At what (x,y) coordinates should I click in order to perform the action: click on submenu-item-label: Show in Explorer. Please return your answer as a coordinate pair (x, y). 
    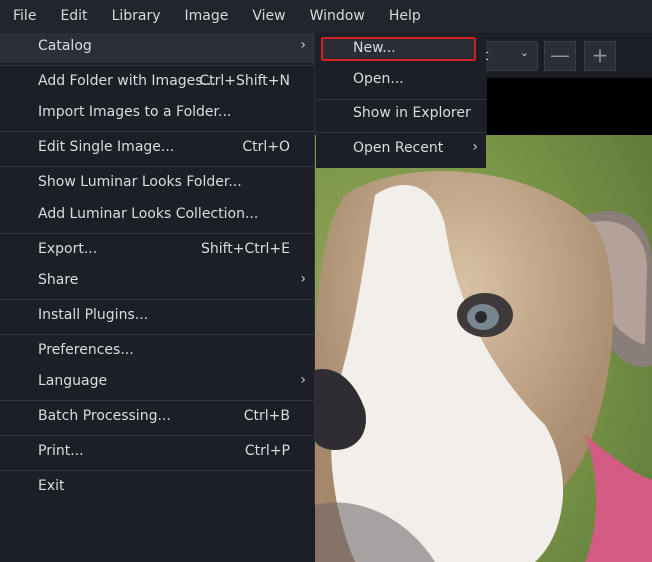
    Looking at the image, I should click on (412, 113).